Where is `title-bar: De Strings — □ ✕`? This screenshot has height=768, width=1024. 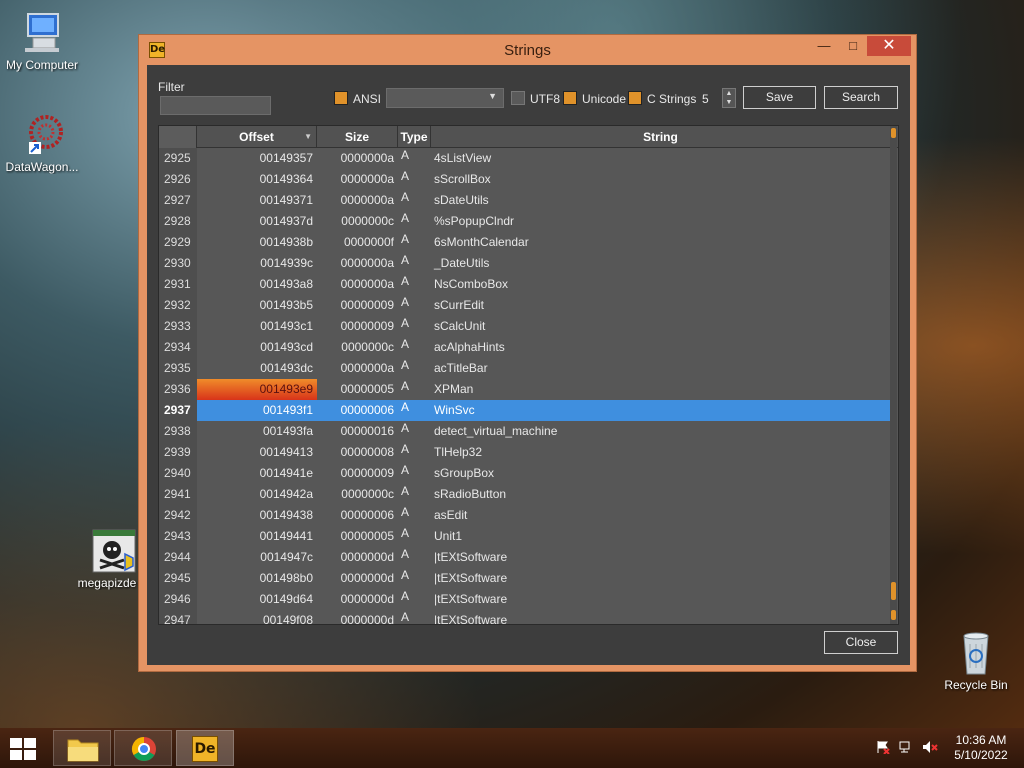 title-bar: De Strings — □ ✕ is located at coordinates (527, 50).